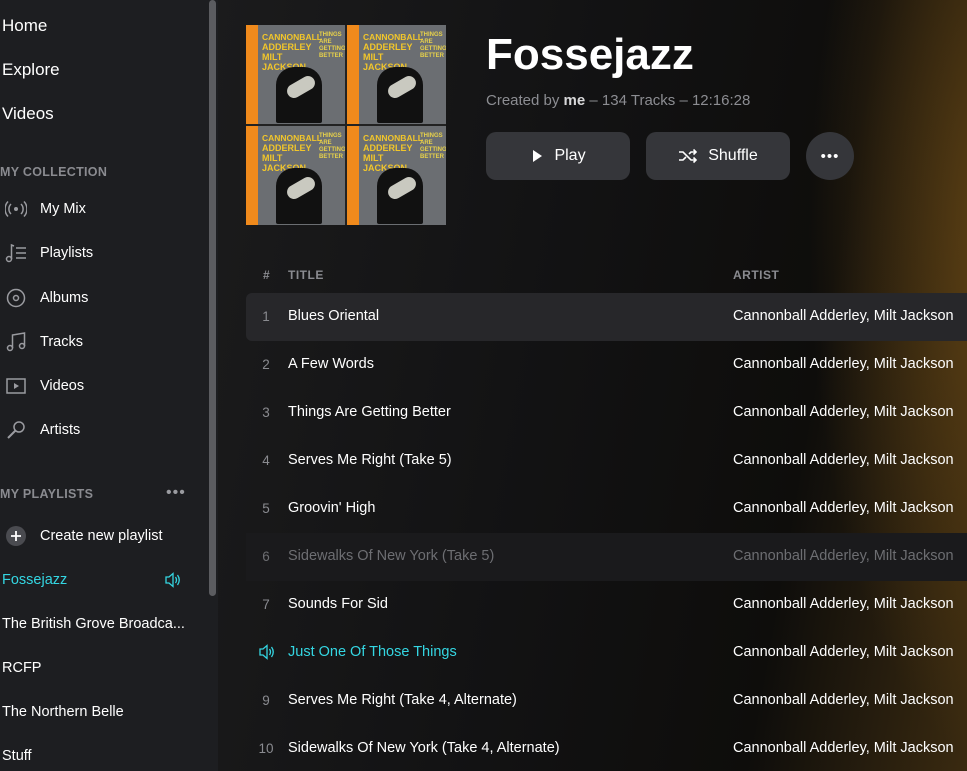  I want to click on track-title: Serves Me Right (Take 5), so click(370, 460).